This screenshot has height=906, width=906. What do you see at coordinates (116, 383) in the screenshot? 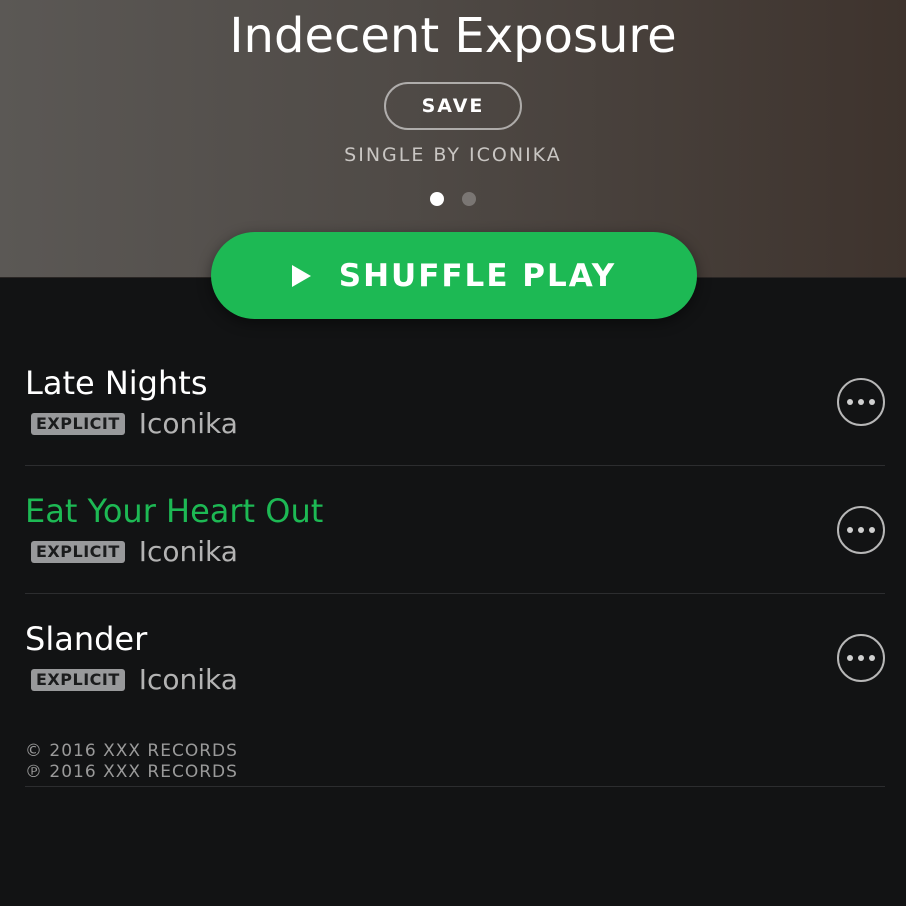
I see `track-title: Late Nights` at bounding box center [116, 383].